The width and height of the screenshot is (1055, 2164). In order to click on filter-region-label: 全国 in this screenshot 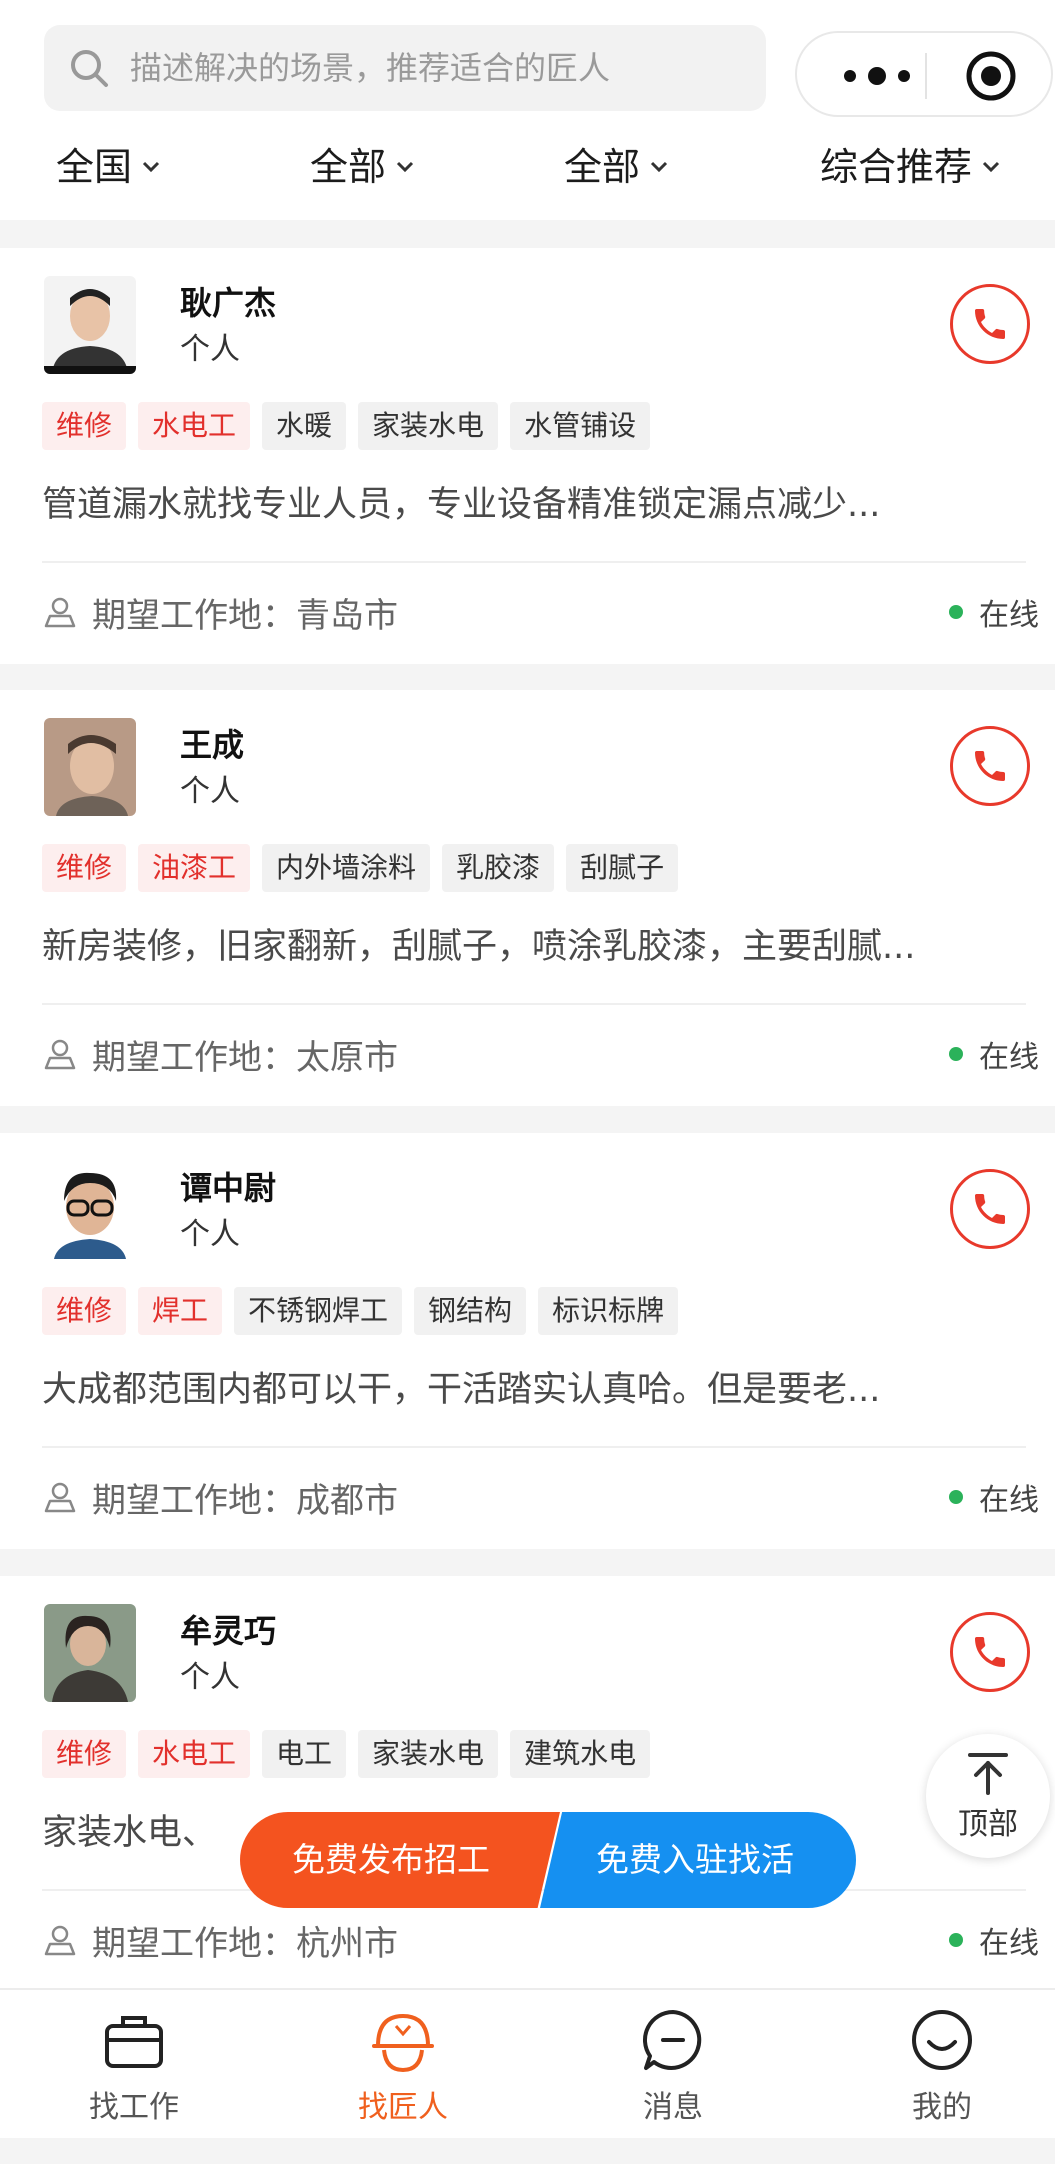, I will do `click(94, 167)`.